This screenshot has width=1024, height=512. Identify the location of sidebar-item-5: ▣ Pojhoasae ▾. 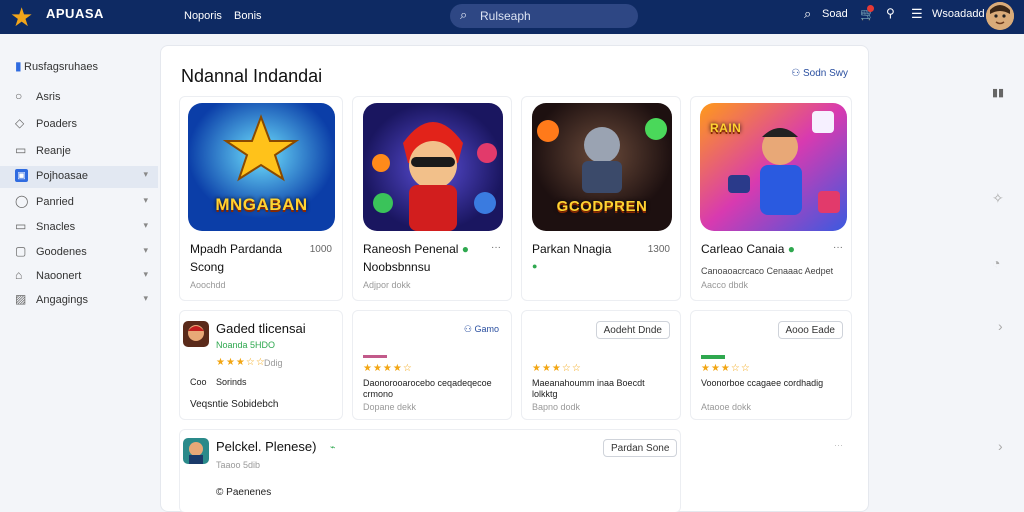
(79, 177).